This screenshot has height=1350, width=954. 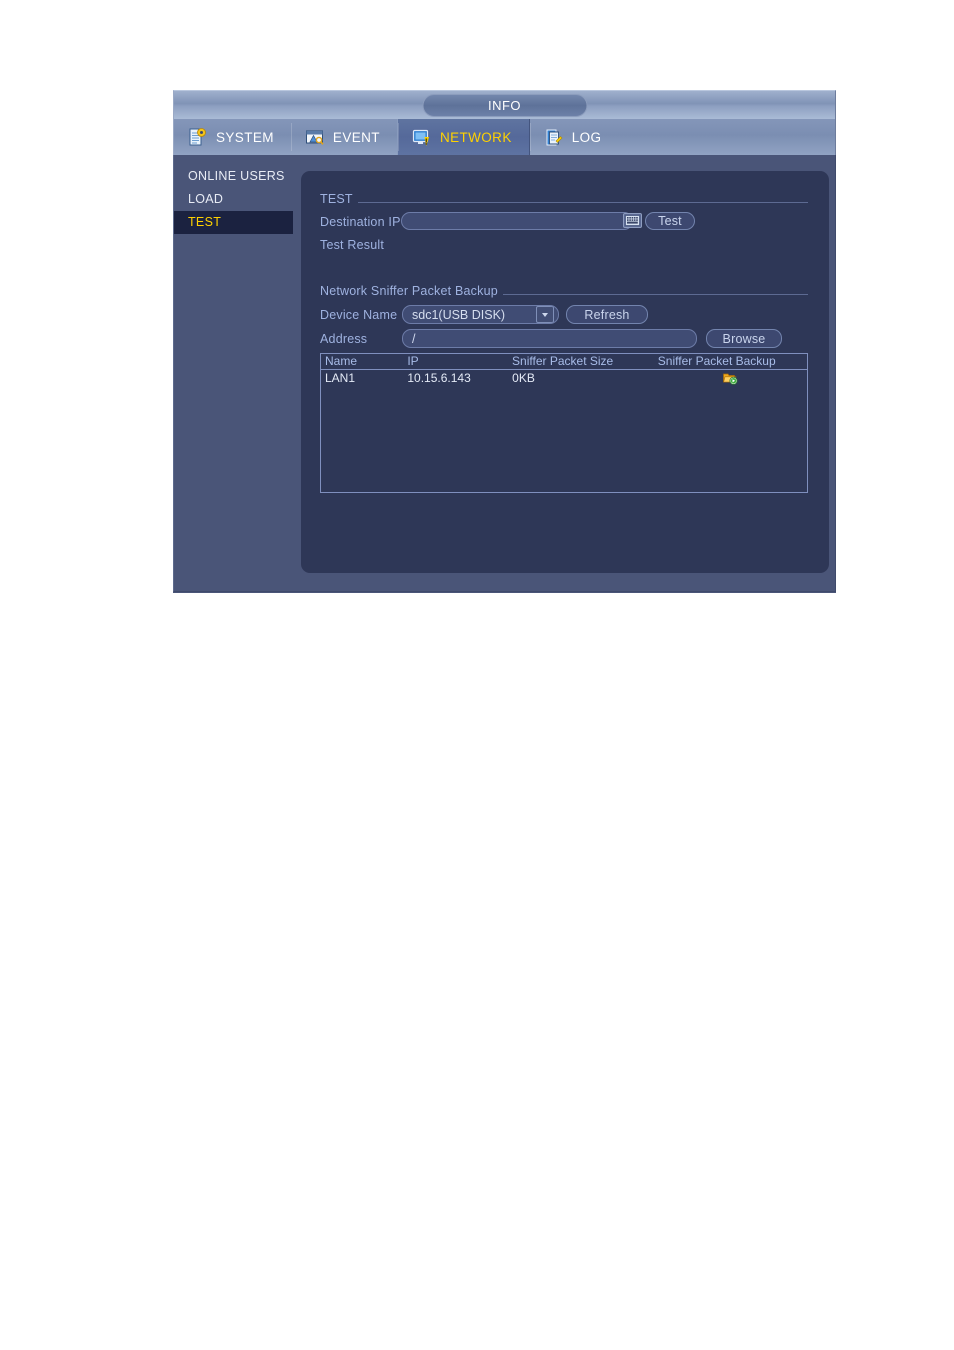 I want to click on column-header-name: Name, so click(x=341, y=361).